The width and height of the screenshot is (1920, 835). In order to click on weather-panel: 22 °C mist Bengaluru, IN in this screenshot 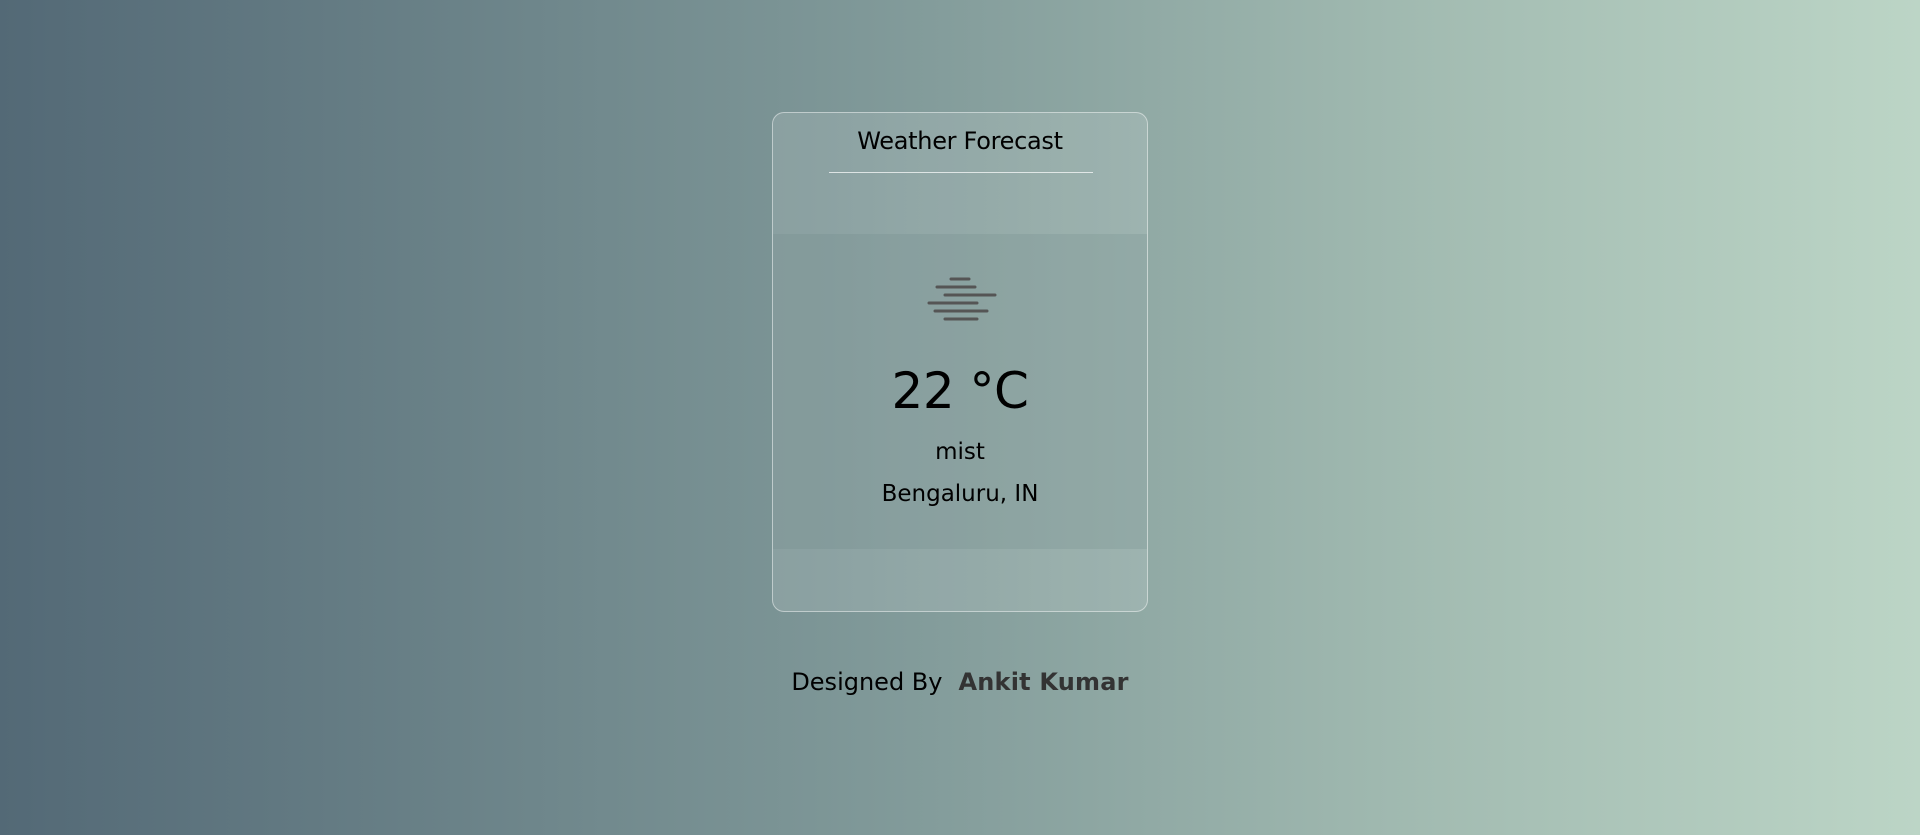, I will do `click(960, 391)`.